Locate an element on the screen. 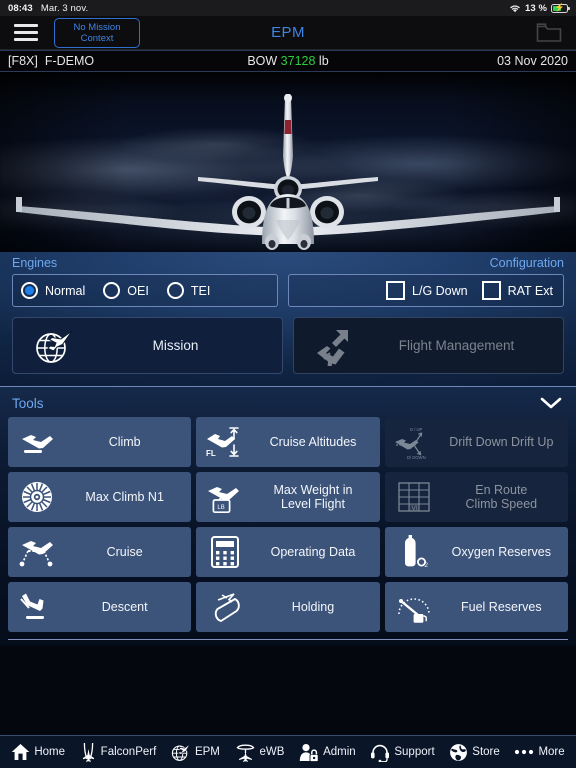 This screenshot has height=768, width=576. tool-en-route-climb-speed: VI En Route Climb Speed is located at coordinates (476, 497).